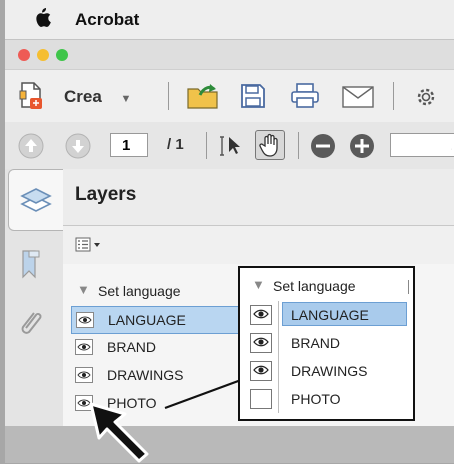  What do you see at coordinates (316, 343) in the screenshot?
I see `callout-layer-label: BRAND` at bounding box center [316, 343].